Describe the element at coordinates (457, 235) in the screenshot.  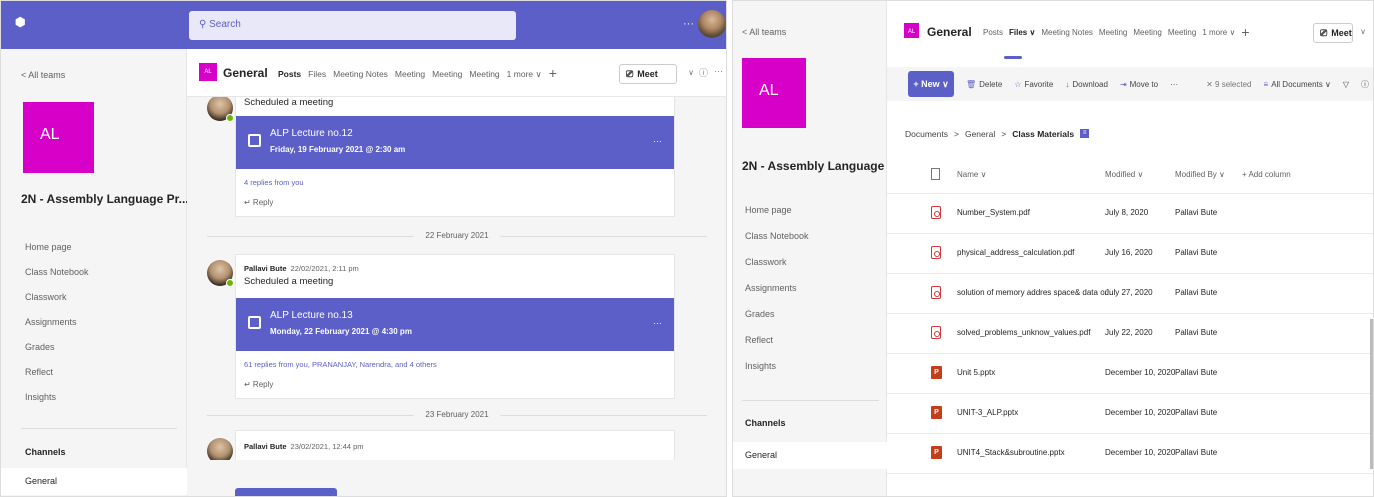
I see `date-separator: 22 February 2021` at that location.